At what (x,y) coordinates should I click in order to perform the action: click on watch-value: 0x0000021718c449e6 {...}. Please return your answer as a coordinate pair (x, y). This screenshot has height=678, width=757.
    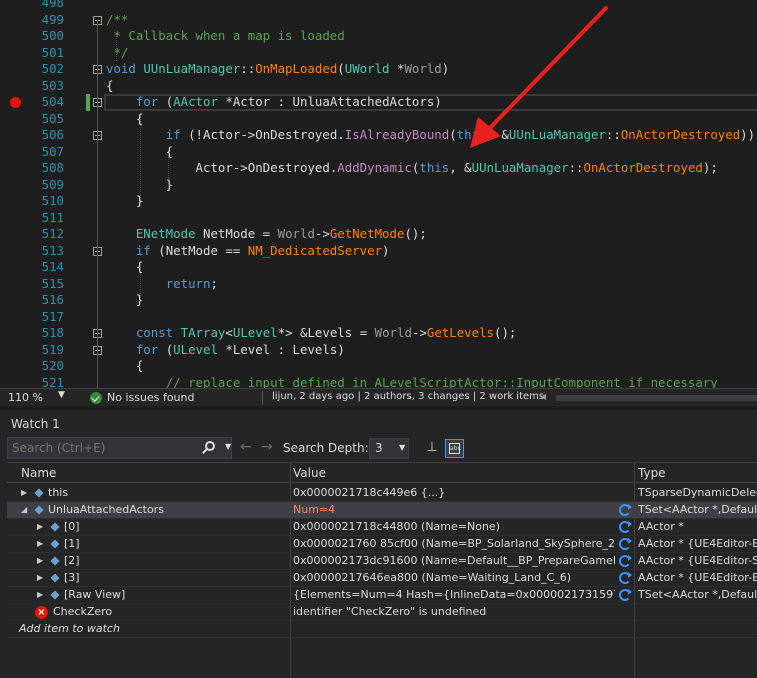
    Looking at the image, I should click on (454, 493).